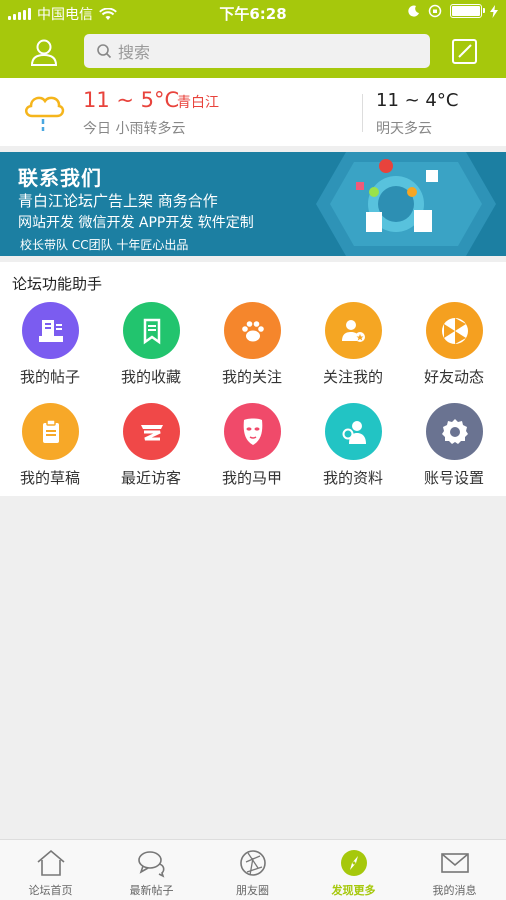  What do you see at coordinates (104, 245) in the screenshot?
I see `banner-line-3: 校长带队 CC团队 十年匠心出品` at bounding box center [104, 245].